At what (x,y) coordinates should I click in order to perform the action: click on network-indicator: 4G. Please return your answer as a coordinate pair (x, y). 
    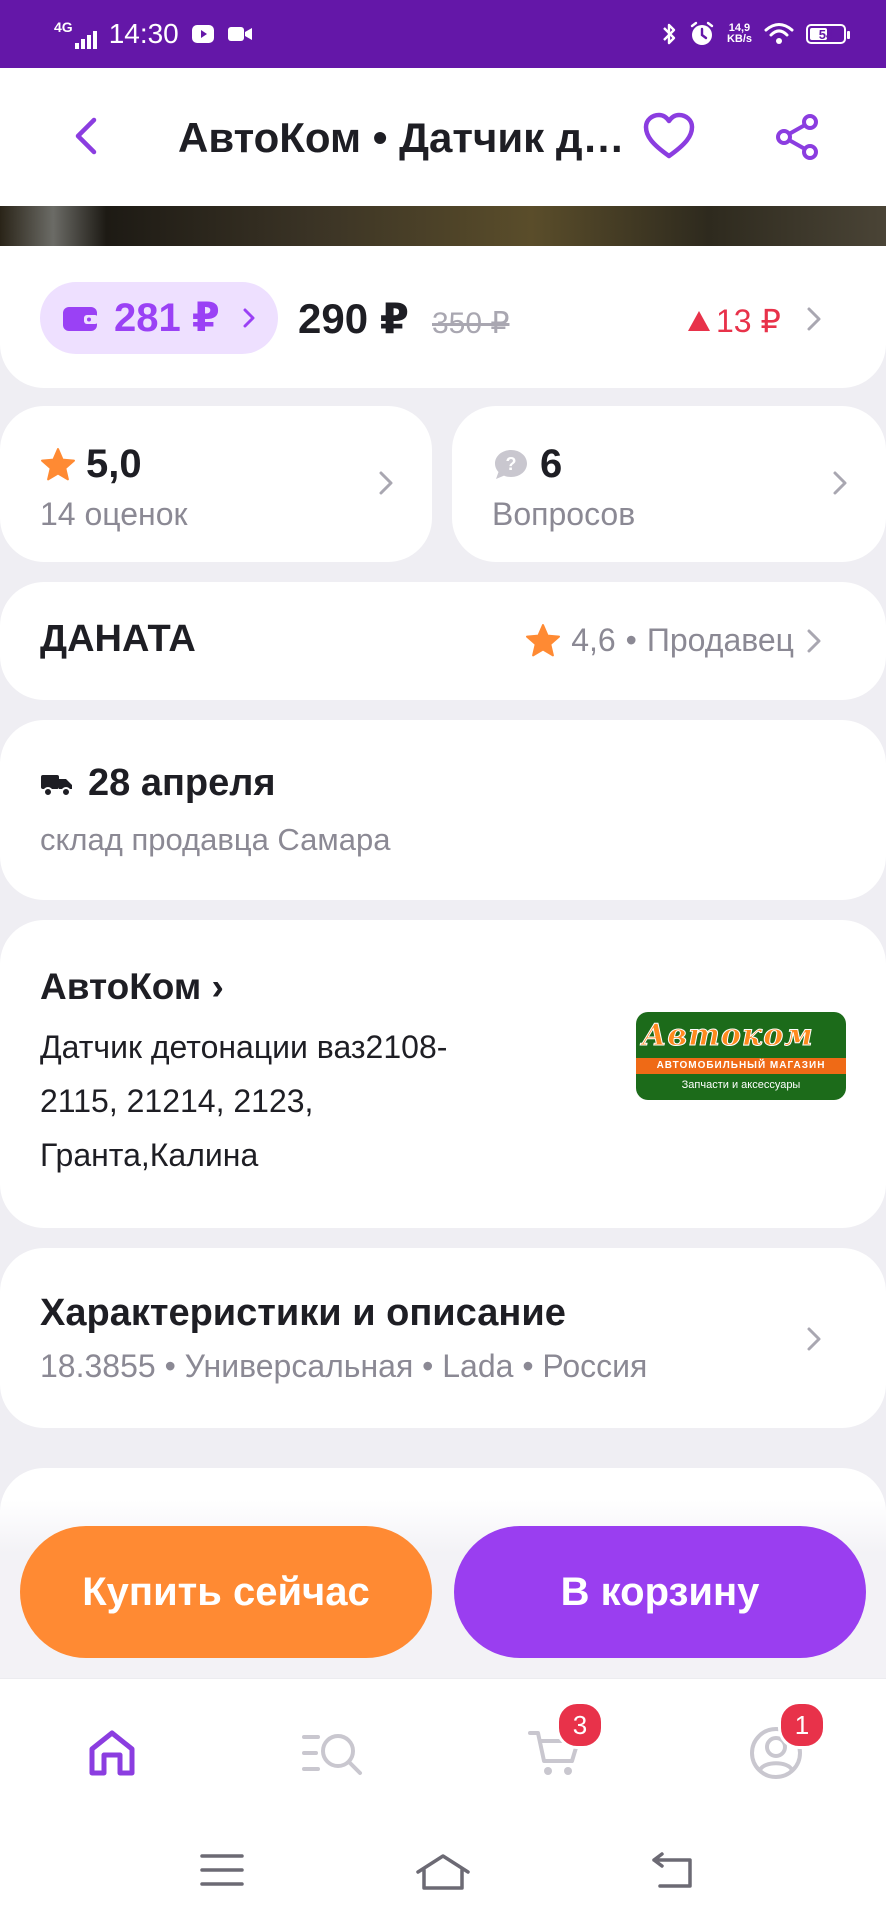
    Looking at the image, I should click on (75, 34).